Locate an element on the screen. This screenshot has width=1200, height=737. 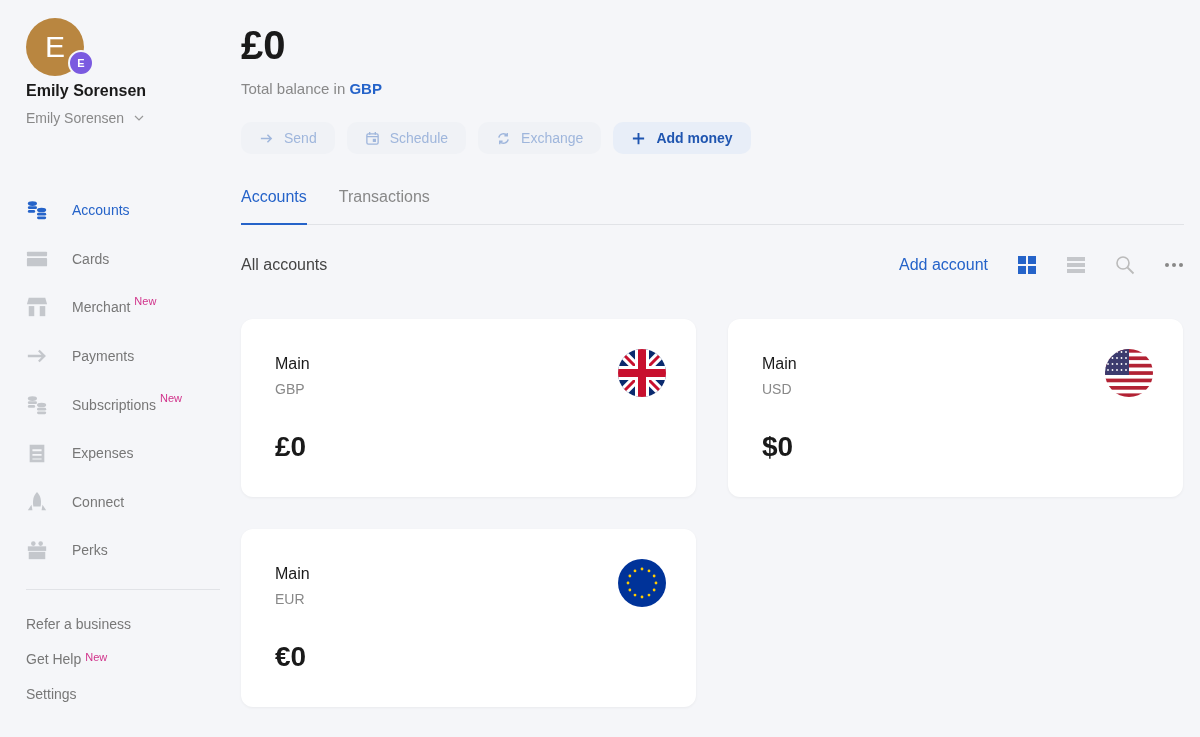
tab: Accounts is located at coordinates (274, 206).